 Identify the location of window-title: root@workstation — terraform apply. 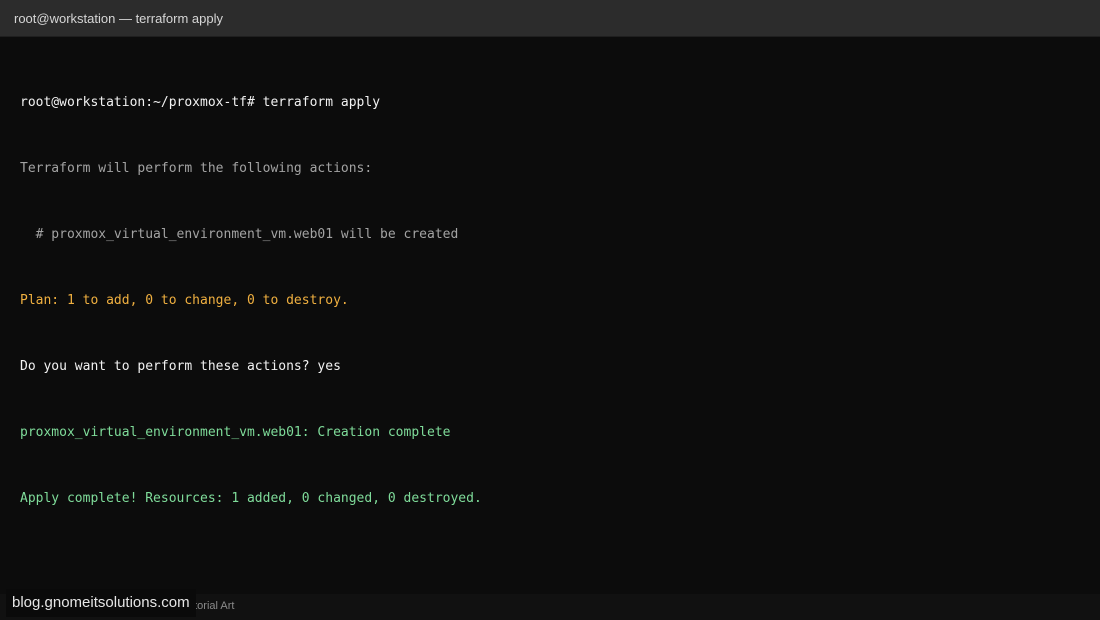
(118, 18).